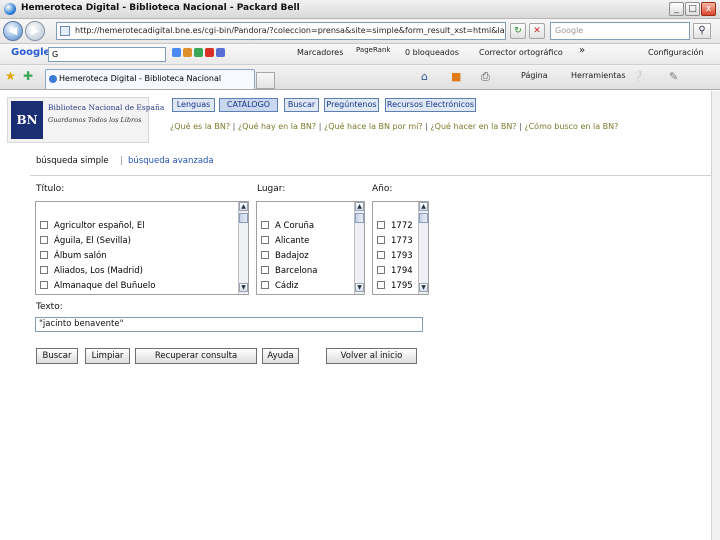 The width and height of the screenshot is (720, 540). What do you see at coordinates (534, 75) in the screenshot?
I see `page-menu: Página` at bounding box center [534, 75].